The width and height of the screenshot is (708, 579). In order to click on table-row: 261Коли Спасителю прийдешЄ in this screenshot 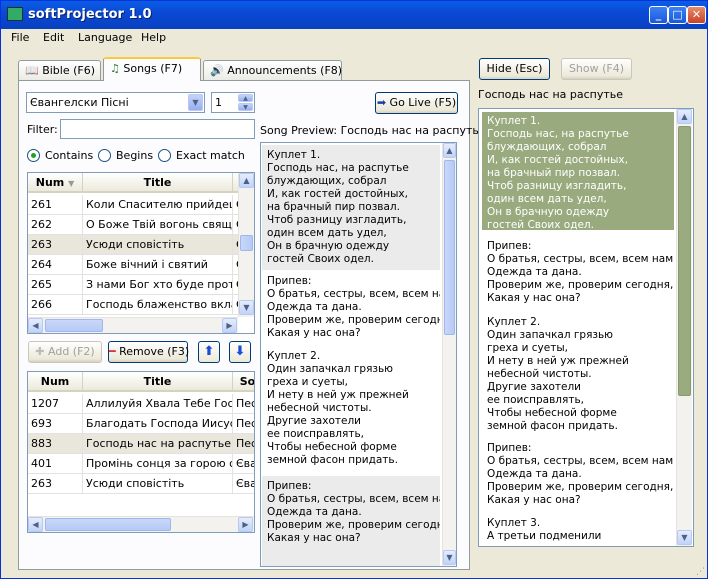, I will do `click(141, 205)`.